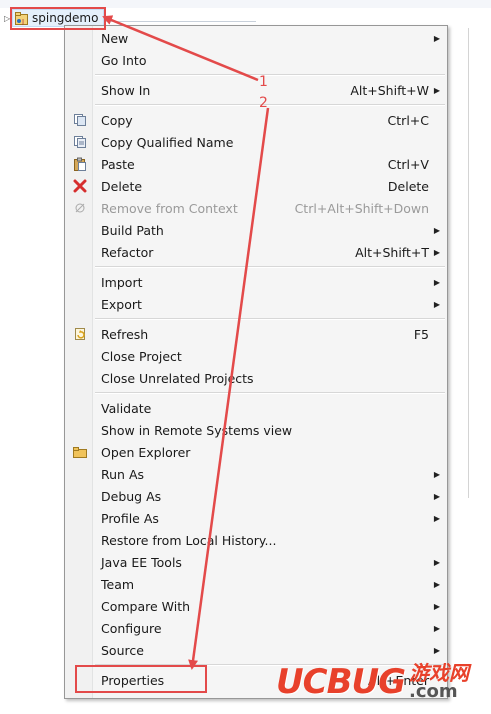  I want to click on watermark-right: 游戏网 .com, so click(439, 682).